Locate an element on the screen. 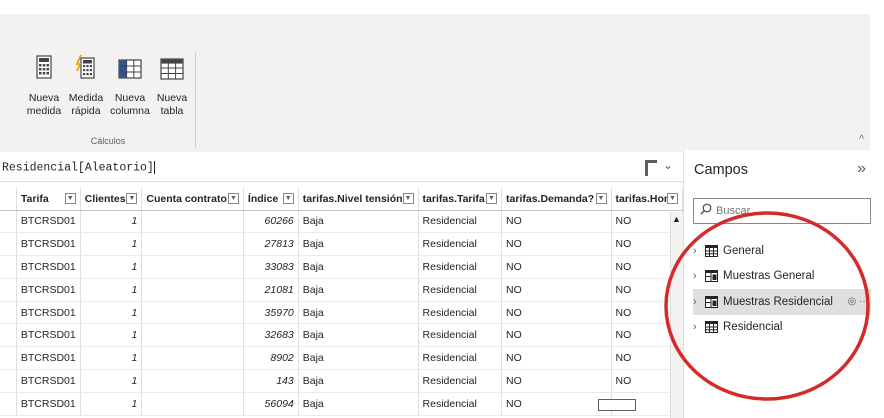  table-row: BTCRSD01156094BajaResidencialNONO is located at coordinates (341, 404).